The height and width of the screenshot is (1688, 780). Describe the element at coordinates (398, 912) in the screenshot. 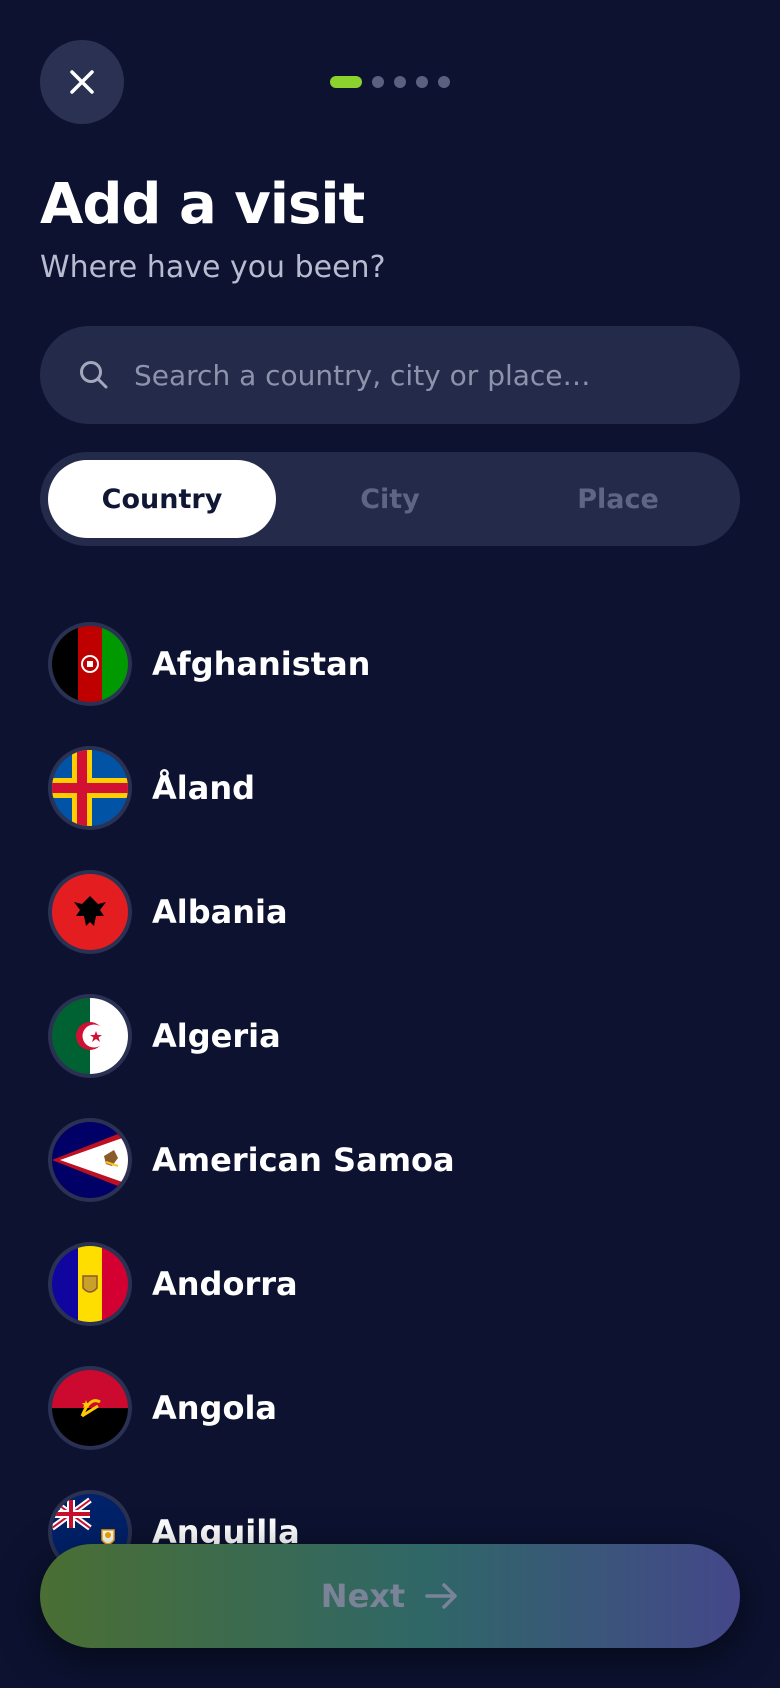

I see `country-row-albania: Albania` at that location.